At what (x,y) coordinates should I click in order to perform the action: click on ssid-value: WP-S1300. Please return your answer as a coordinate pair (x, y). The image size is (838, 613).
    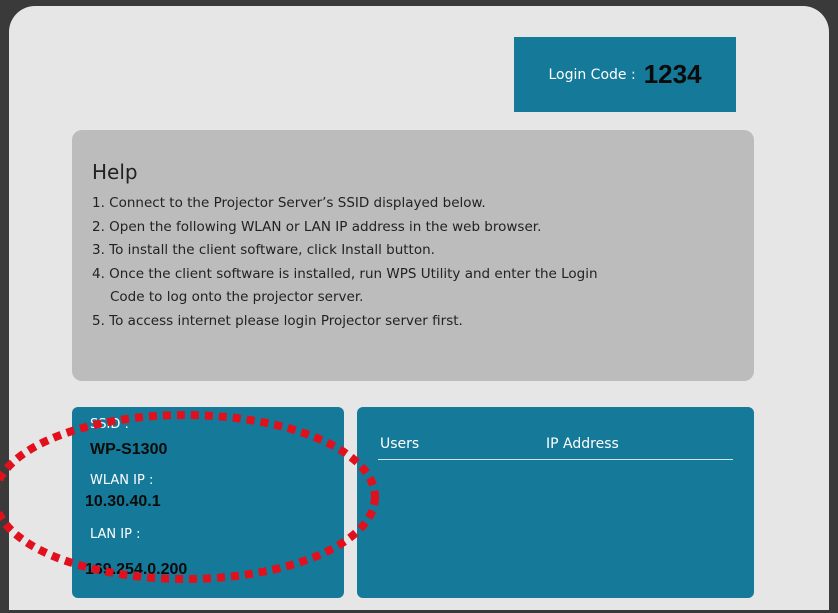
    Looking at the image, I should click on (129, 449).